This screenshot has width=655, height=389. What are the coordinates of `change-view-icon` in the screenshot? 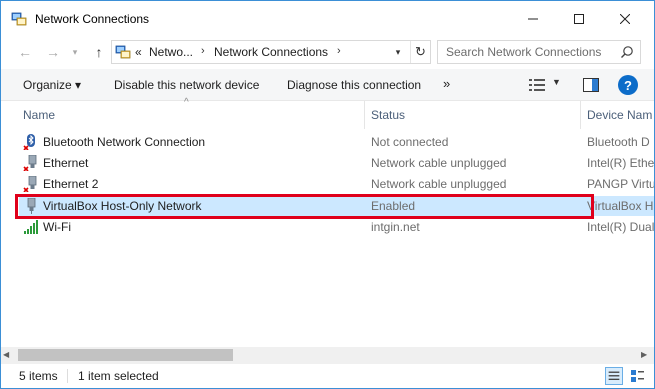 It's located at (537, 85).